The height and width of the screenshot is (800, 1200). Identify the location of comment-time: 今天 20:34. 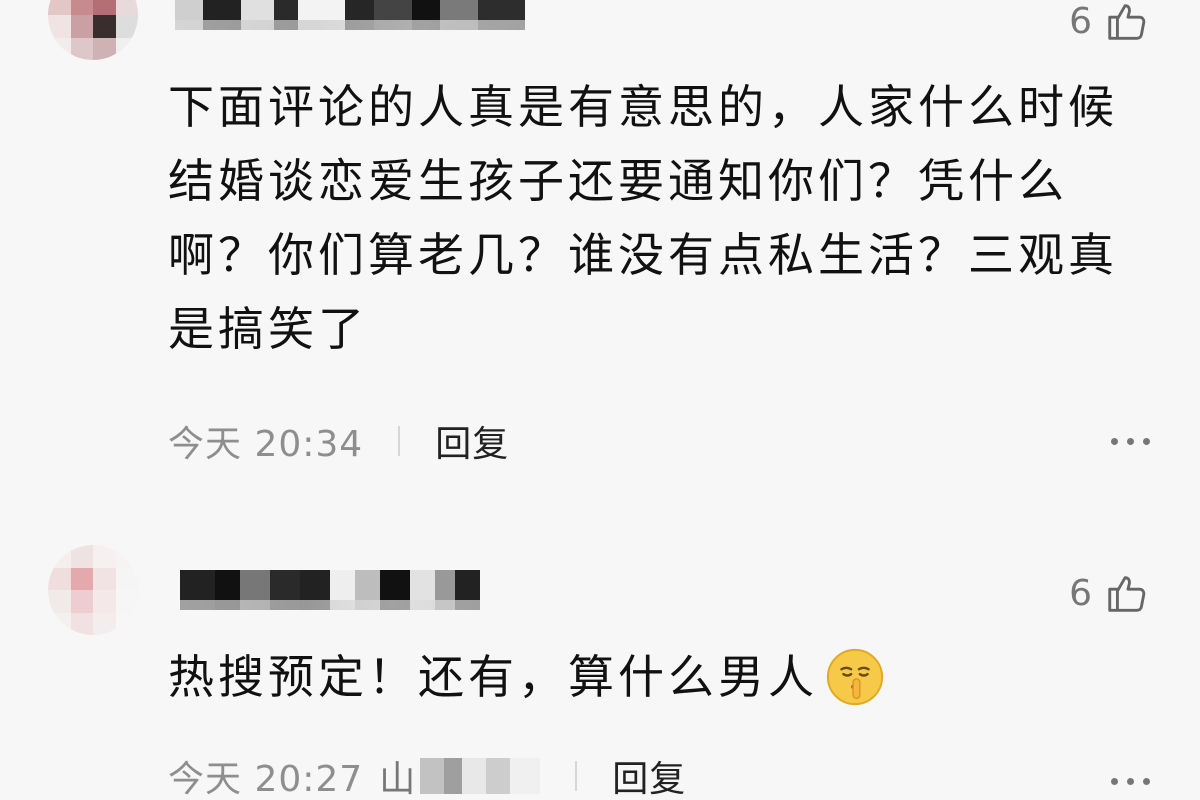
(266, 444).